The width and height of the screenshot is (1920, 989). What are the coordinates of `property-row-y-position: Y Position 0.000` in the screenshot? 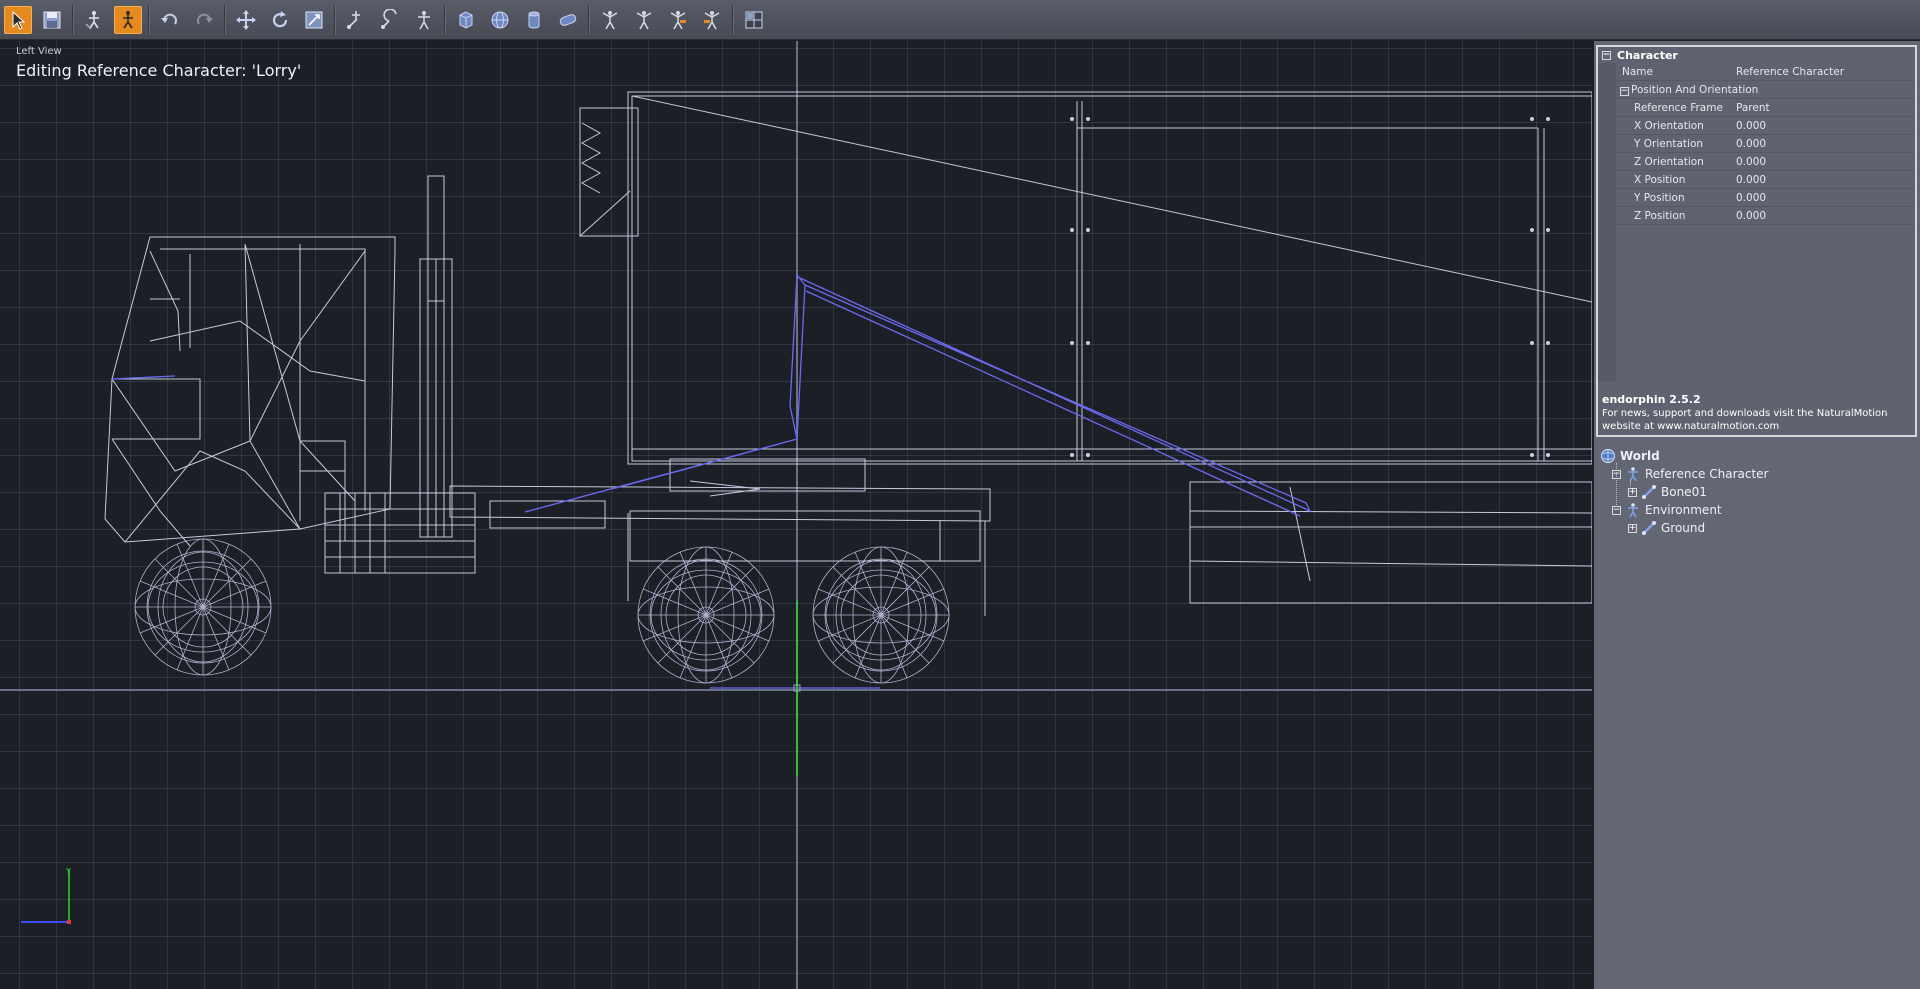 It's located at (1756, 198).